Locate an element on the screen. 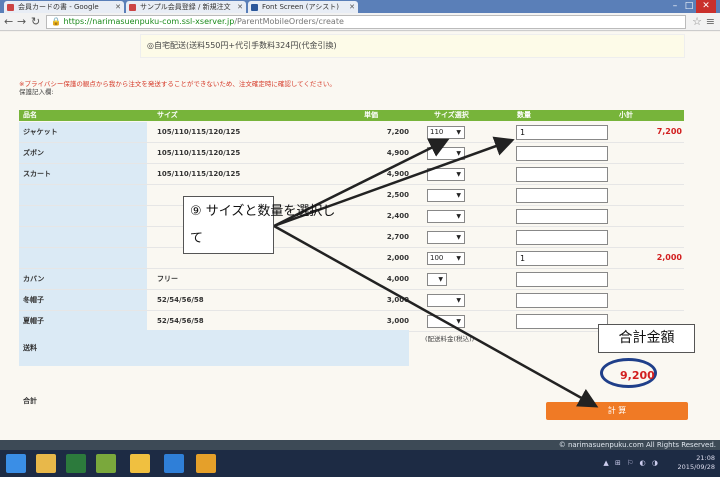 The width and height of the screenshot is (720, 477). start-icon is located at coordinates (16, 463).